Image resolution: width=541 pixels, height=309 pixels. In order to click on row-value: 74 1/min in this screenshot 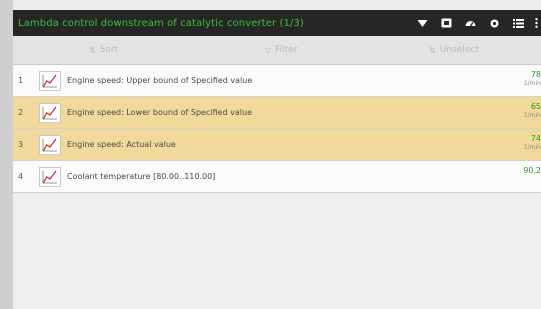, I will do `click(532, 143)`.